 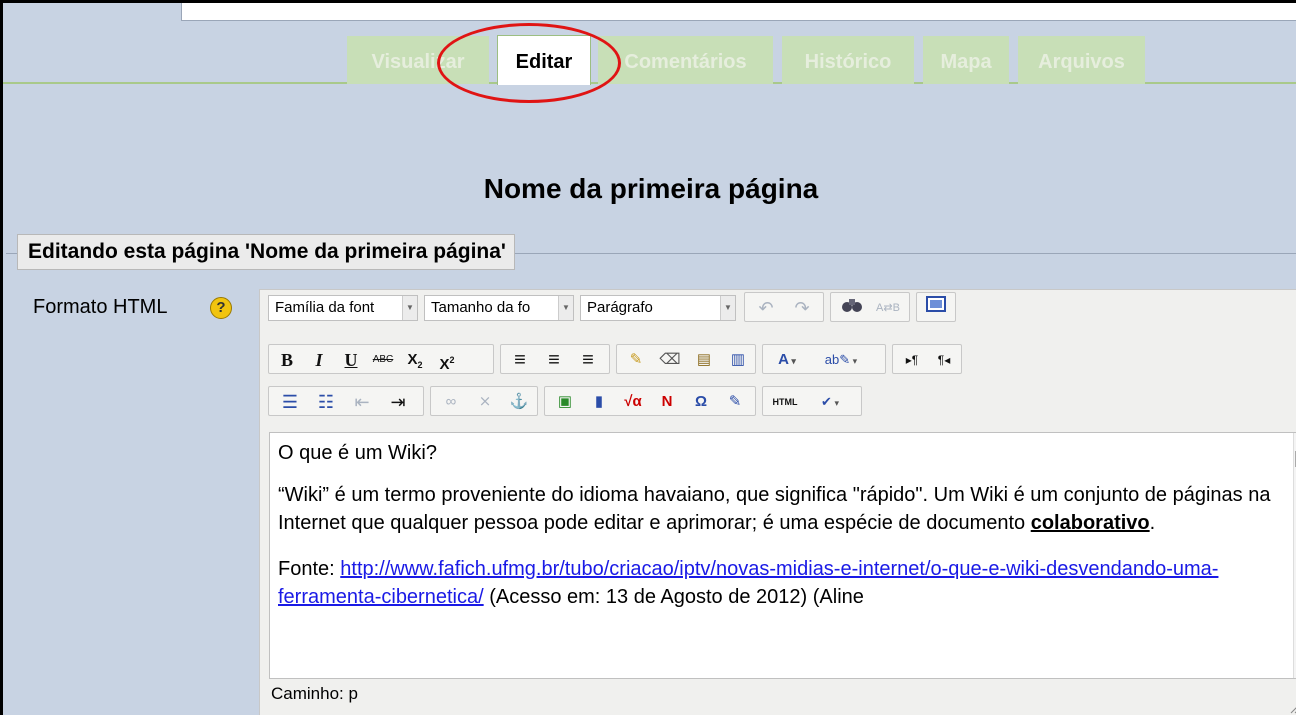 I want to click on format-label: Formato HTML, so click(x=100, y=307).